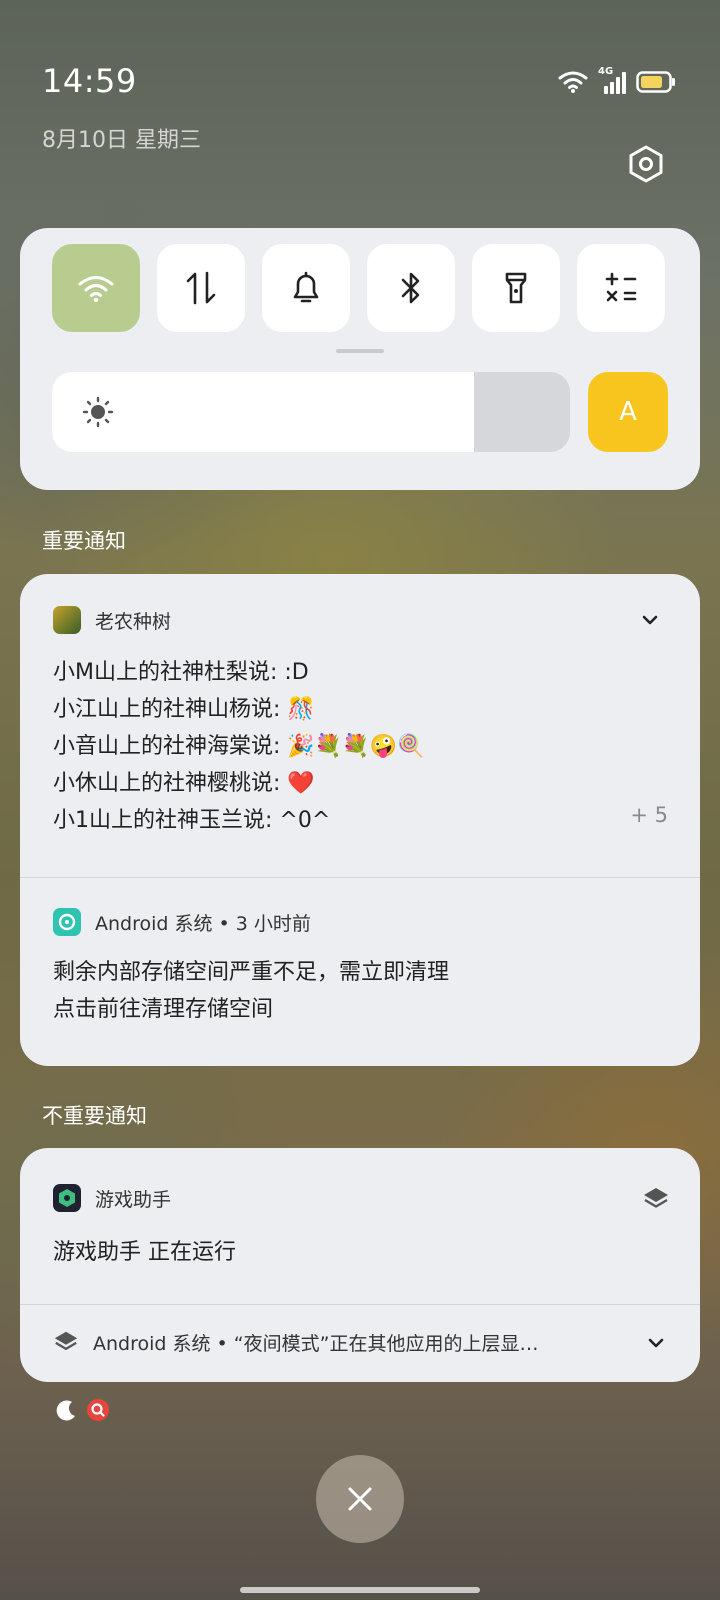 The height and width of the screenshot is (1600, 720). What do you see at coordinates (628, 412) in the screenshot?
I see `auto-brightness-button: A` at bounding box center [628, 412].